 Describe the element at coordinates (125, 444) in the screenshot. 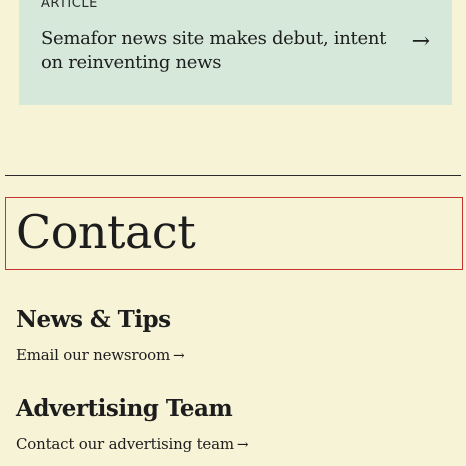

I see `contact-advertising-label: Contact our advertising team` at that location.